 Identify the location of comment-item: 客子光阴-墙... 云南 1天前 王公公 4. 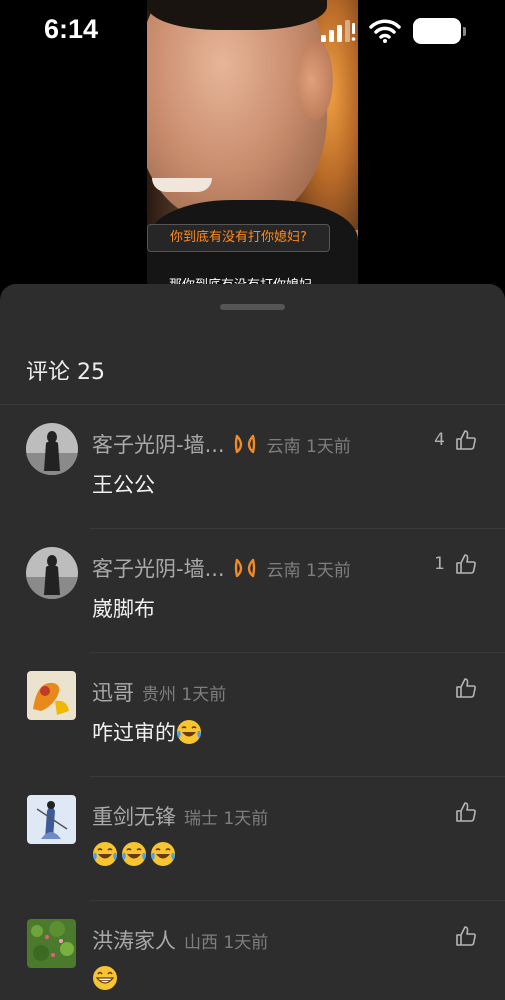
(252, 467).